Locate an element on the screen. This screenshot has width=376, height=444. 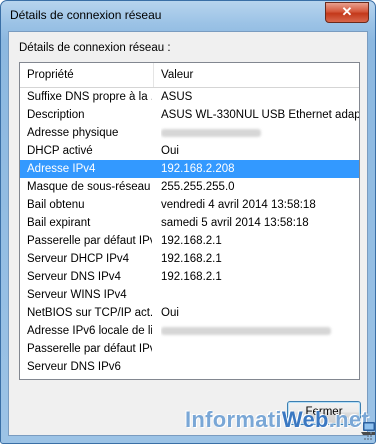
value-cell: 255.255.255.0 is located at coordinates (198, 187).